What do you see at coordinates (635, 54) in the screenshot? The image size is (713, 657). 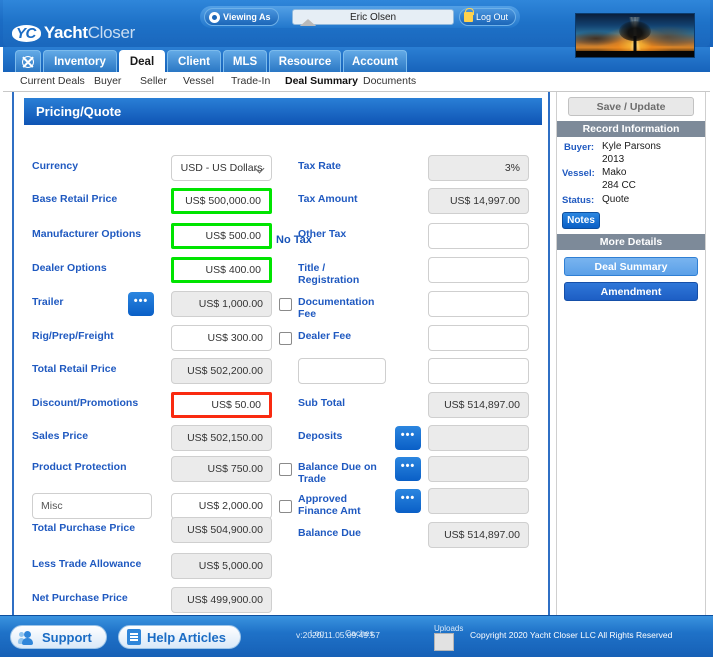 I see `banner-ground` at bounding box center [635, 54].